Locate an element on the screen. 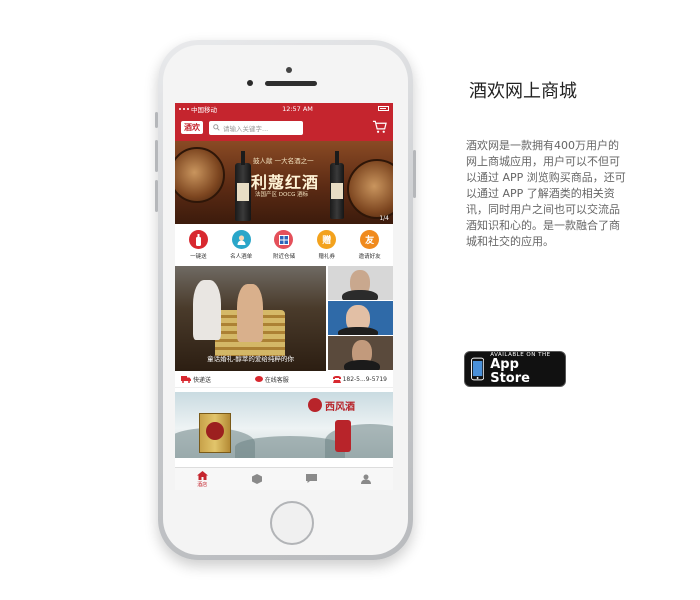 The height and width of the screenshot is (600, 700). status-bar: 中国移动 12:57 AM is located at coordinates (284, 108).